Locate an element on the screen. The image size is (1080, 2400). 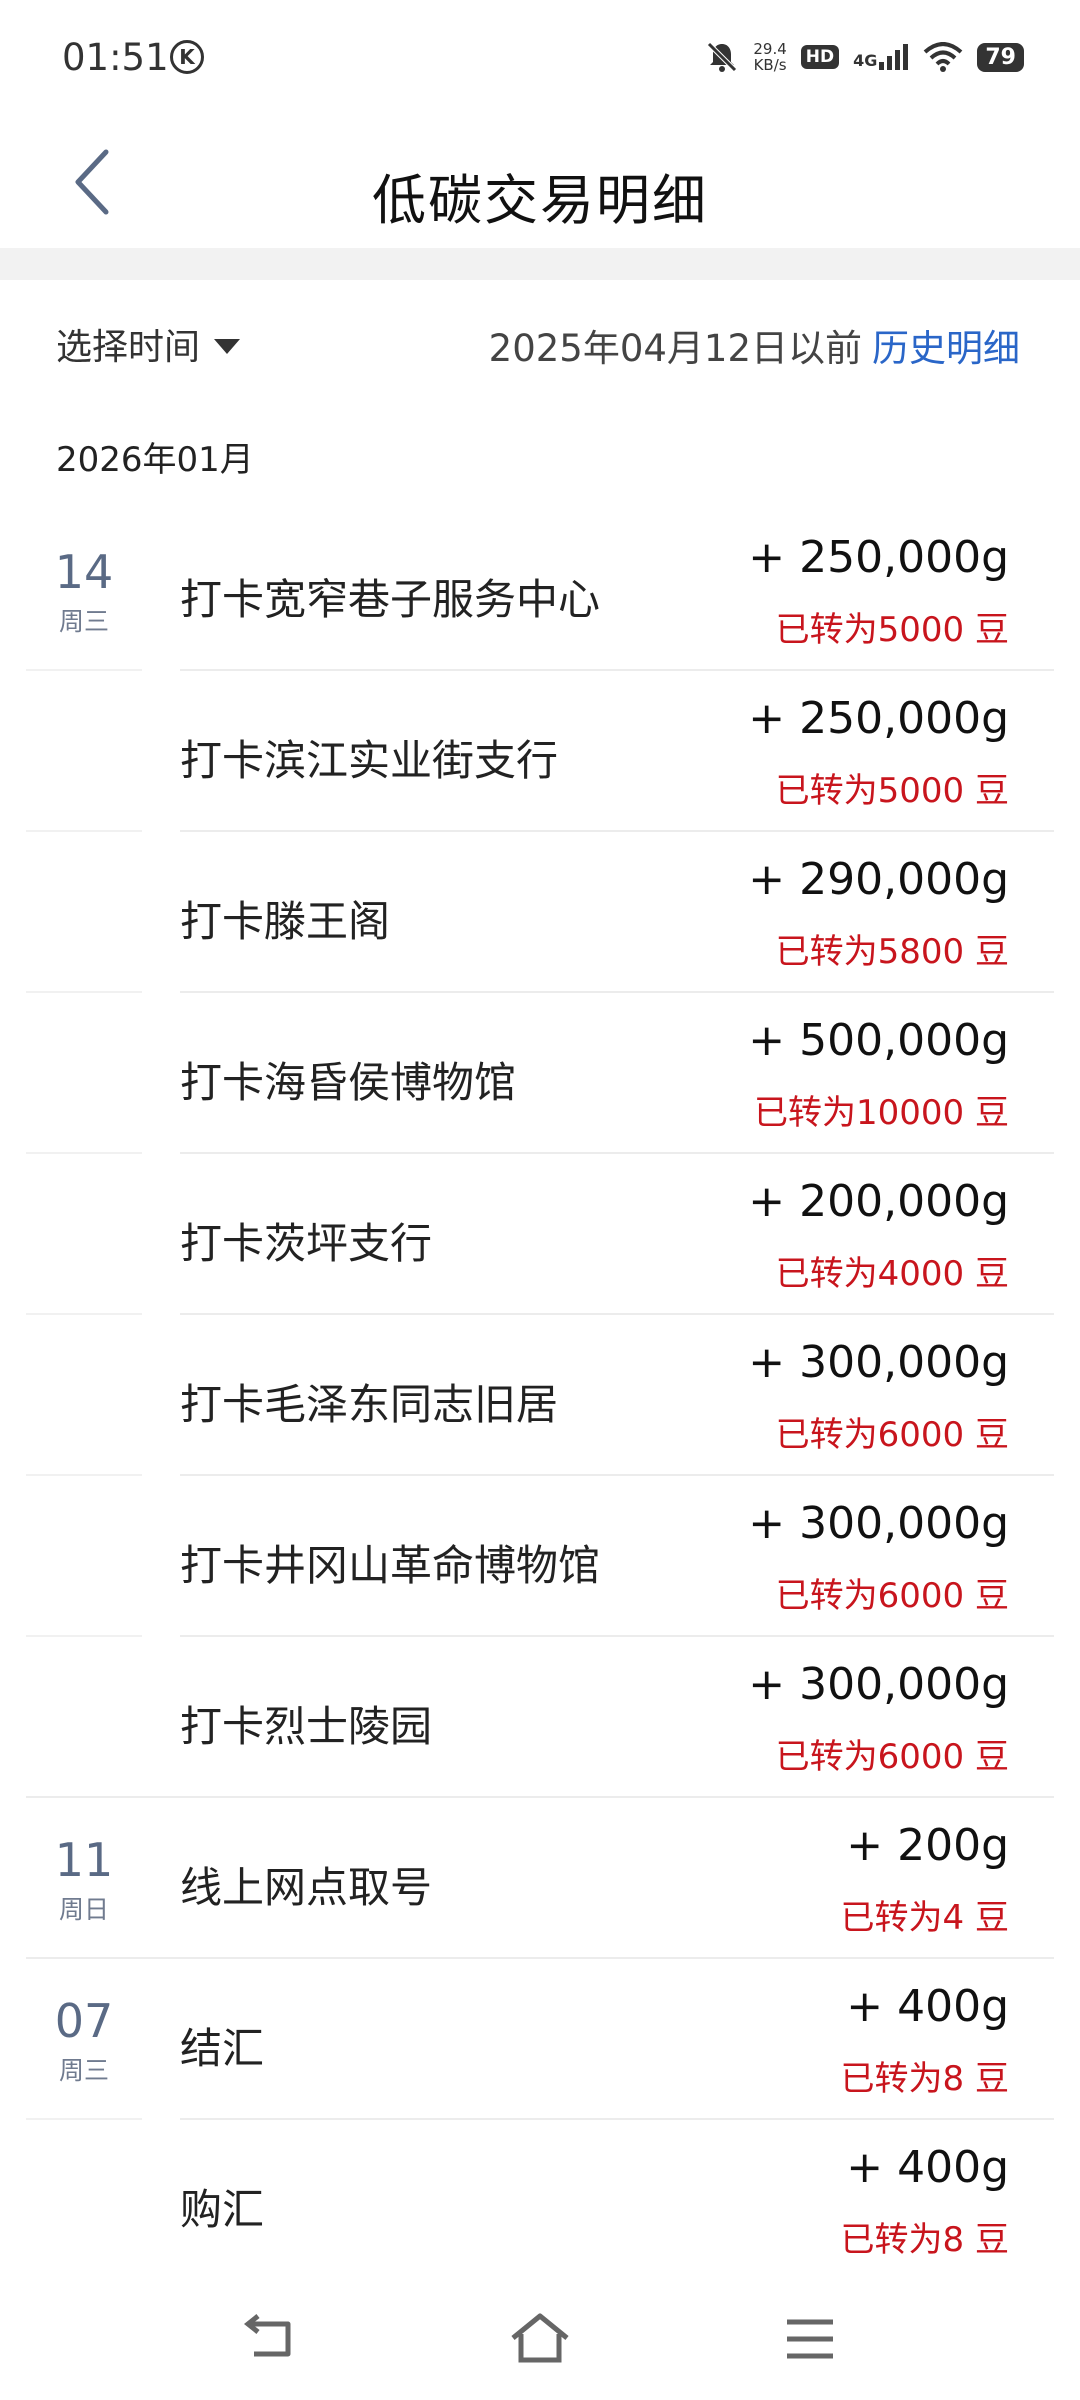
transaction-title: 购汇 is located at coordinates (222, 2209).